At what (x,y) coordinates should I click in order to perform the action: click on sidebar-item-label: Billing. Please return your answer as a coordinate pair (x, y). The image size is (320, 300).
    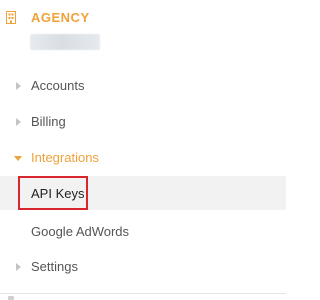
    Looking at the image, I should click on (48, 121).